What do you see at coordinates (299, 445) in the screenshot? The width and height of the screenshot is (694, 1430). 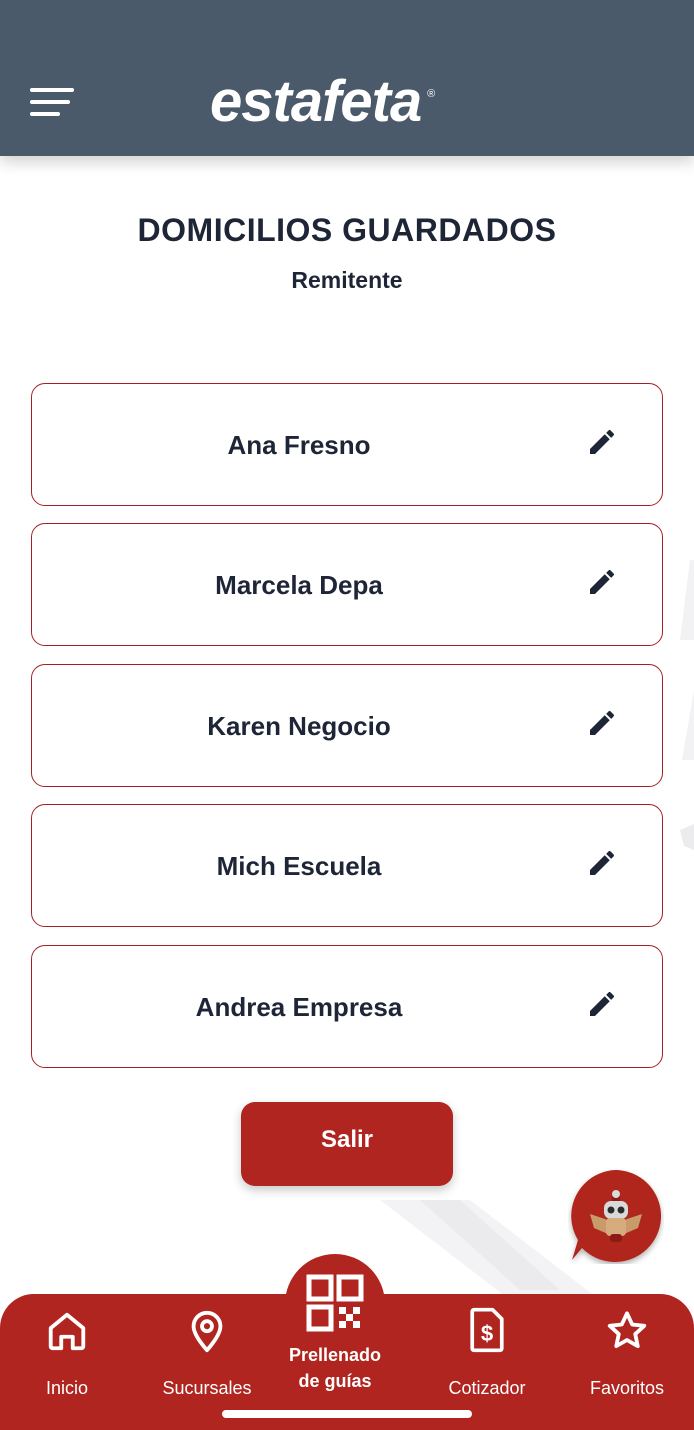 I see `address-name: Ana Fresno` at bounding box center [299, 445].